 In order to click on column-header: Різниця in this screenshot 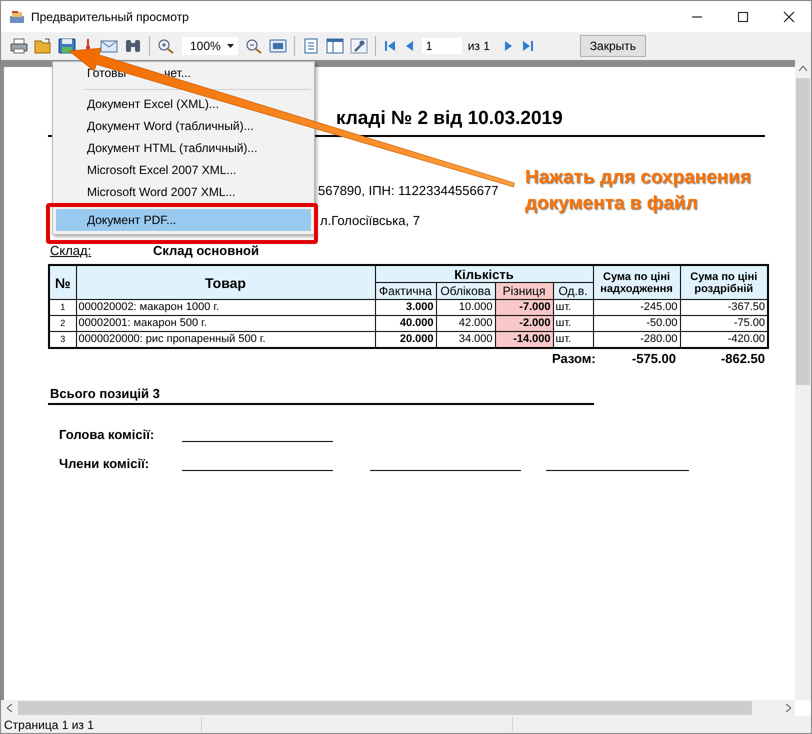, I will do `click(524, 291)`.